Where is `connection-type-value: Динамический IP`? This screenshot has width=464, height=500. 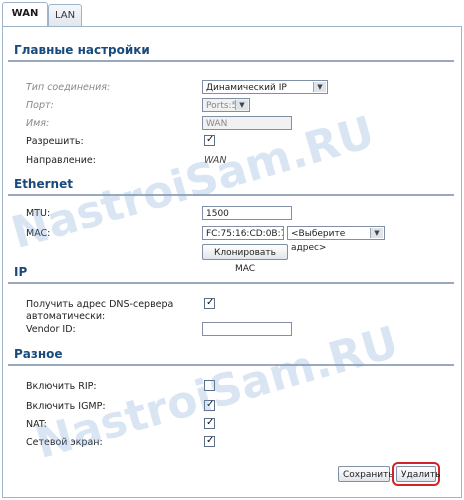
connection-type-value: Динамический IP is located at coordinates (246, 88).